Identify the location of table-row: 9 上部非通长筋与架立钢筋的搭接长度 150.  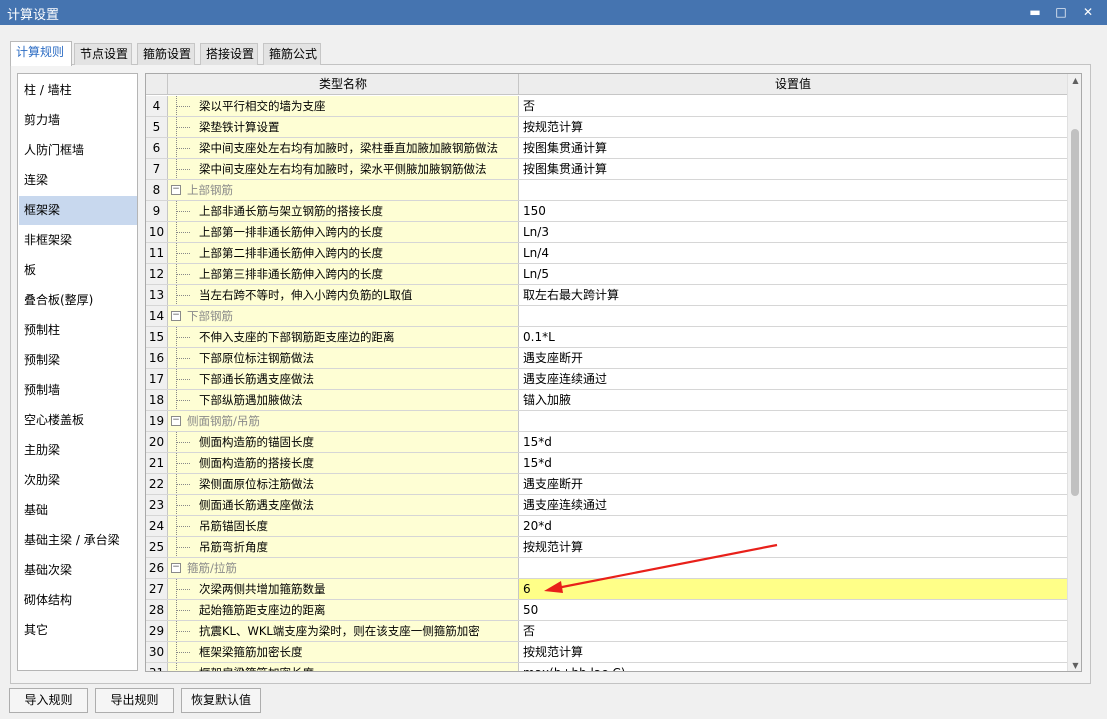
(606, 211).